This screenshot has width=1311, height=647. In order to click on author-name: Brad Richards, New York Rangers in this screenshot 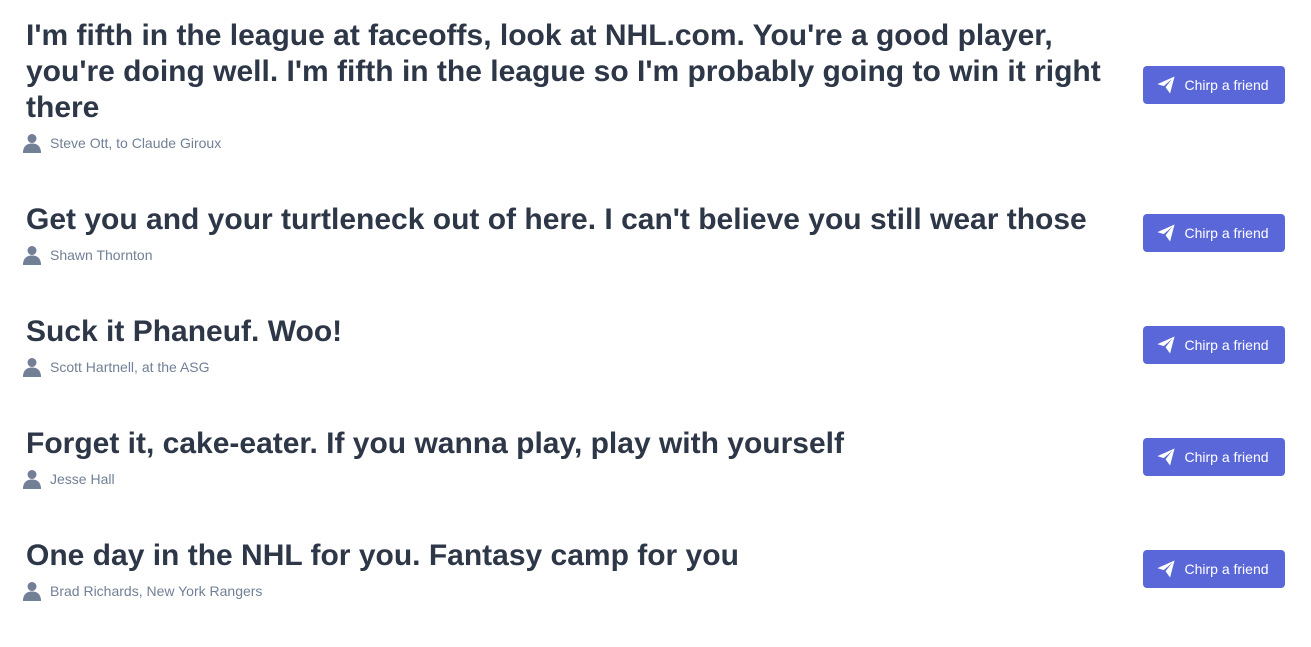, I will do `click(156, 591)`.